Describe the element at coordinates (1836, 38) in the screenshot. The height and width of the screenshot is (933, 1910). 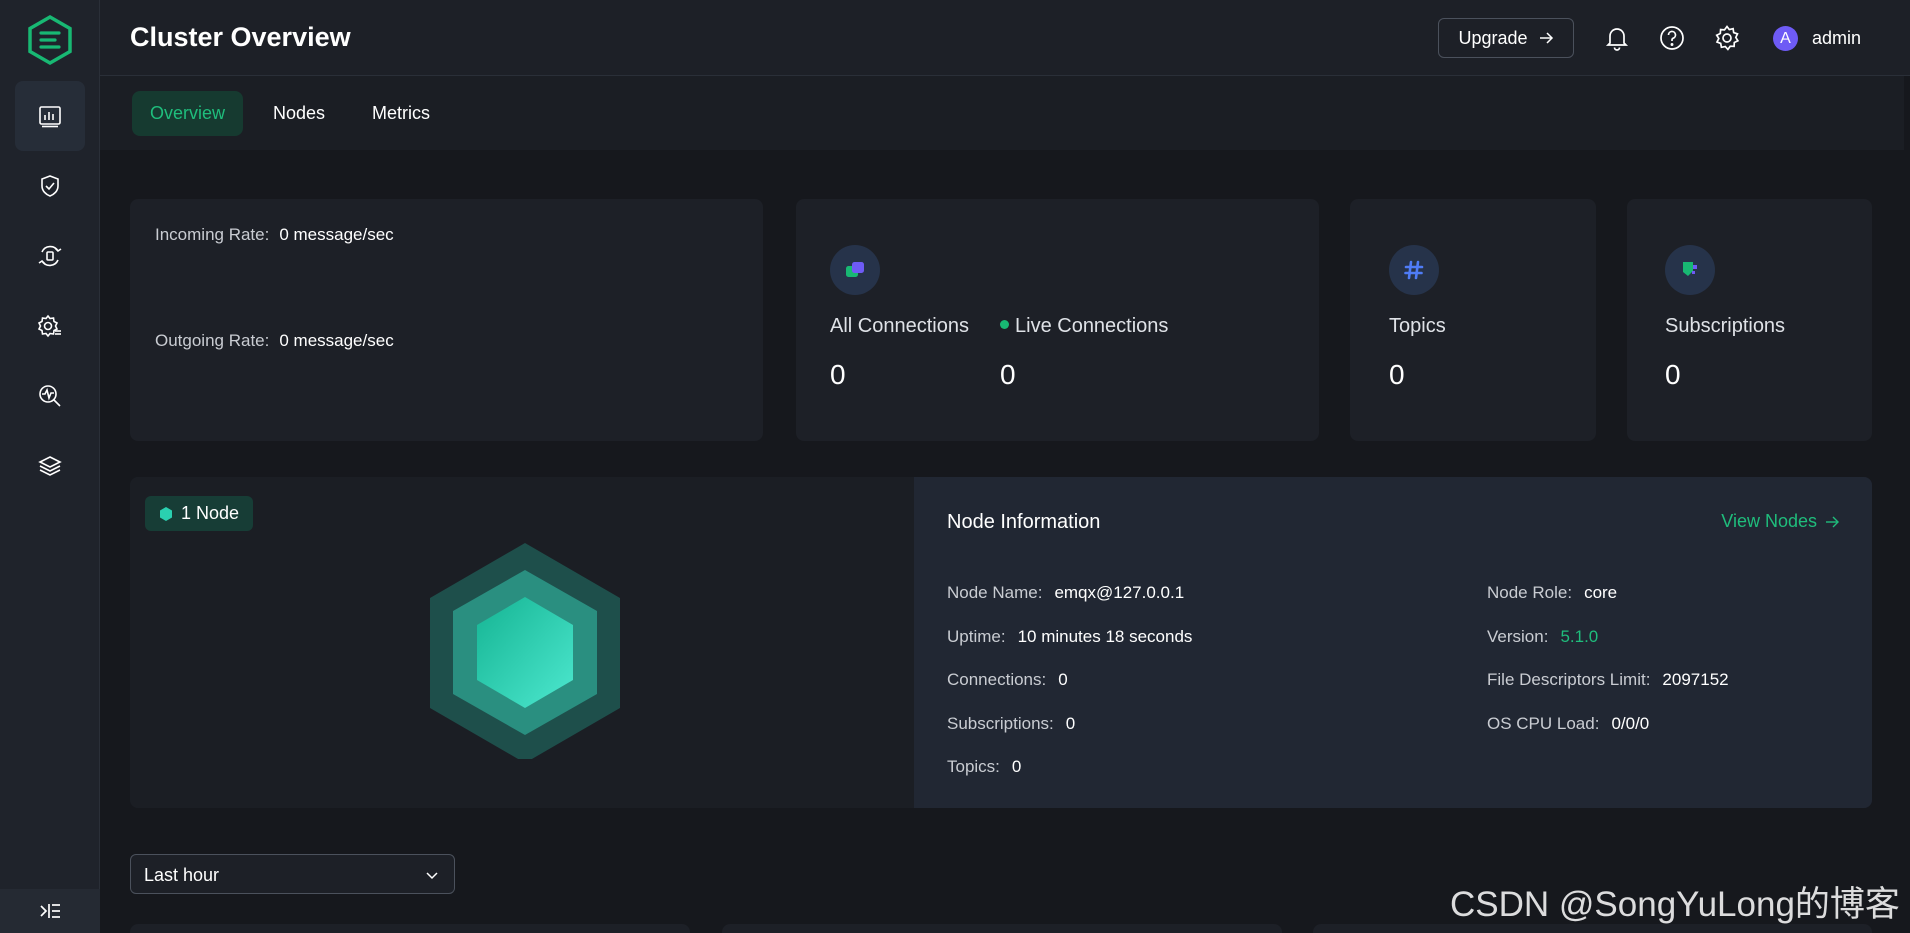
I see `username: admin` at that location.